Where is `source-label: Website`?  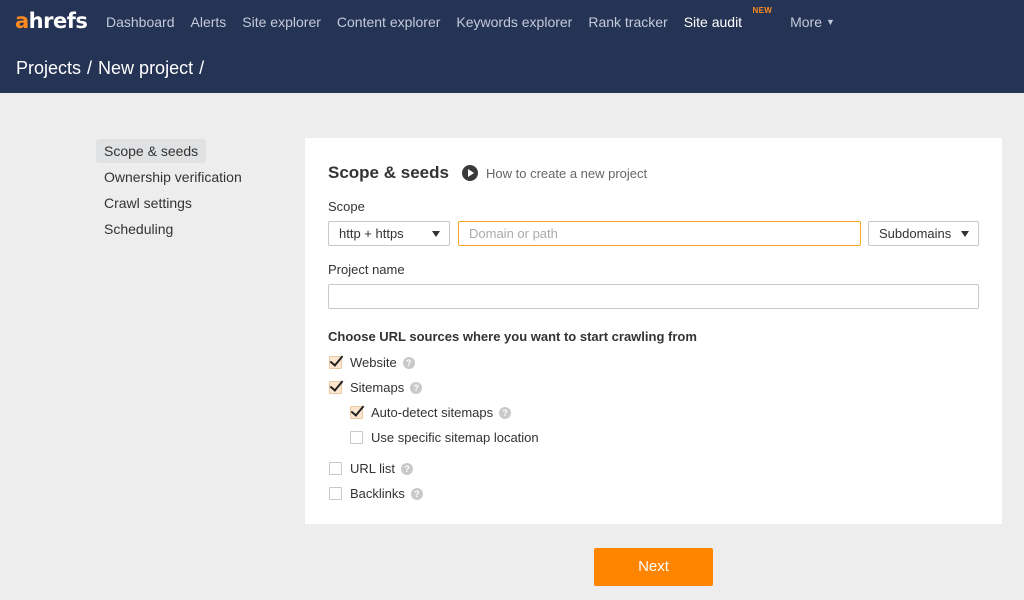
source-label: Website is located at coordinates (373, 362).